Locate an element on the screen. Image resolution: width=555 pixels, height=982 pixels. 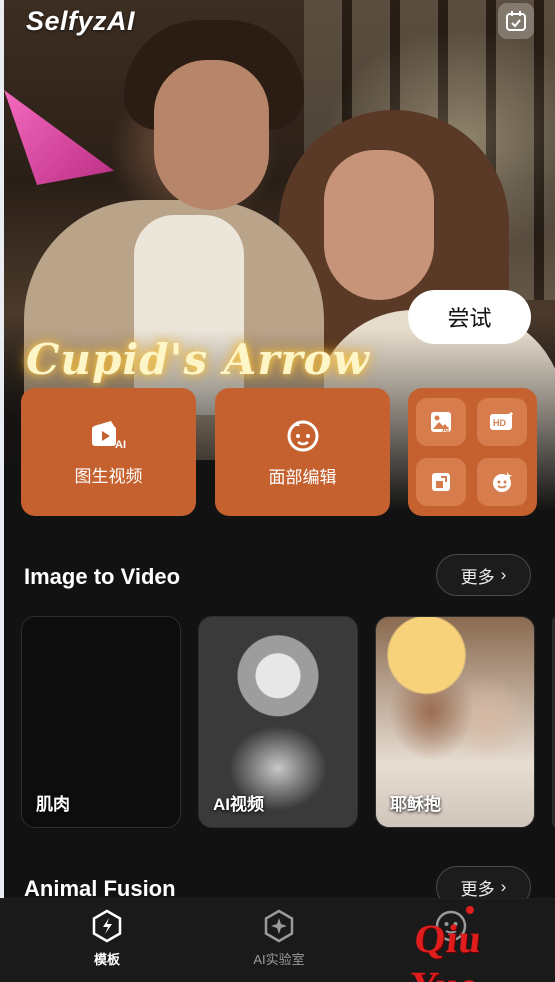
hd-tool-button: HD is located at coordinates (501, 422).